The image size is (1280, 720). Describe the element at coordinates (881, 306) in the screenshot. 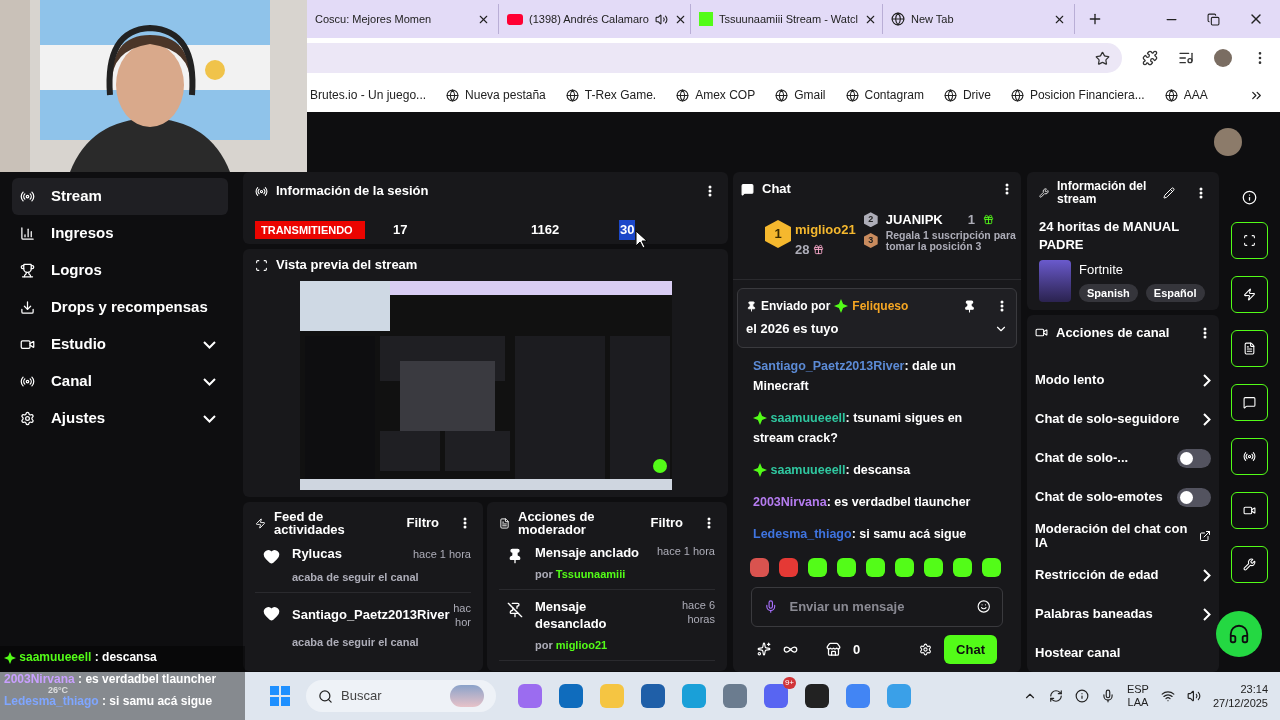

I see `user-name: Feliqueso` at that location.